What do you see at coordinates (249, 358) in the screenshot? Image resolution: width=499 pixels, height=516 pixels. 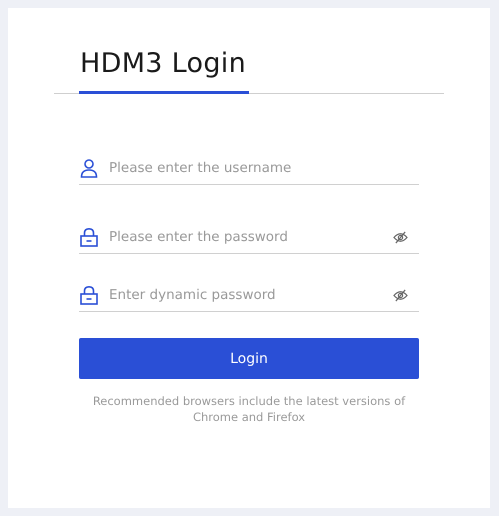 I see `login-button: Login` at bounding box center [249, 358].